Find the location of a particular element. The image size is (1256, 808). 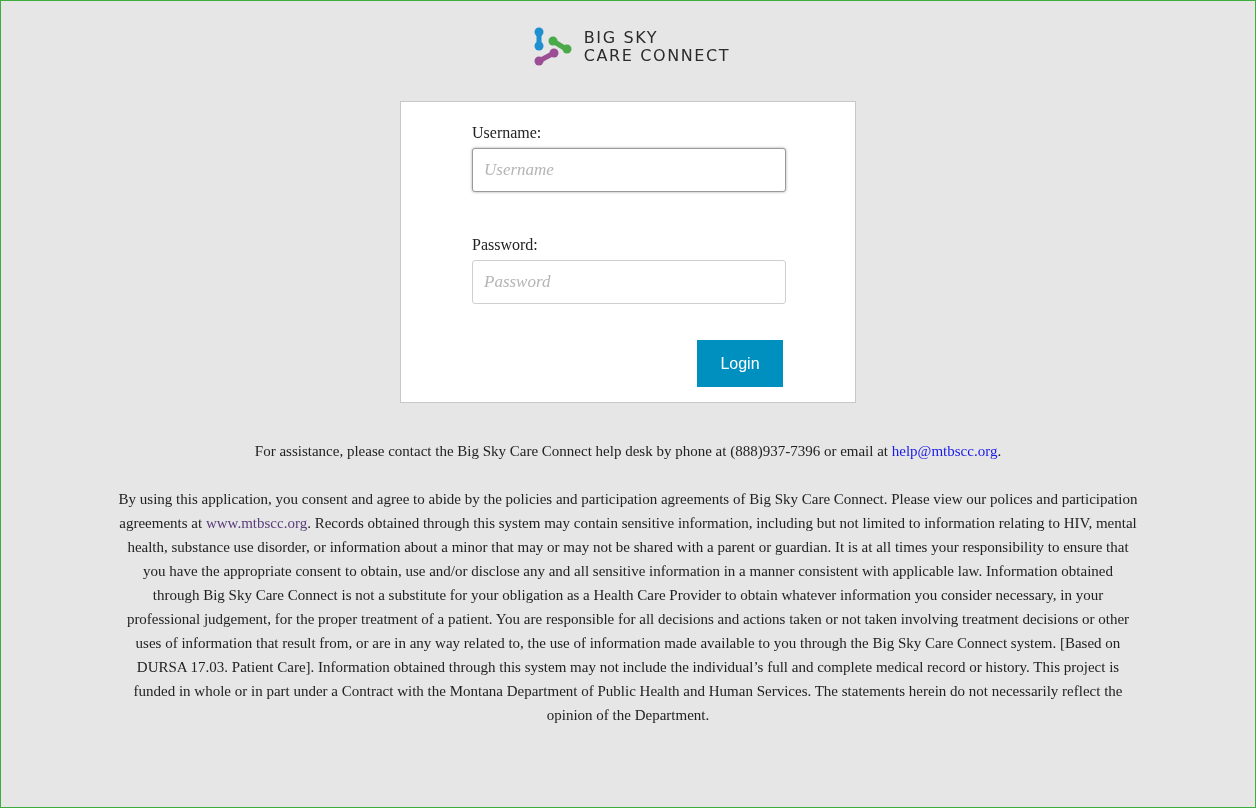

input-field: Password is located at coordinates (629, 282).